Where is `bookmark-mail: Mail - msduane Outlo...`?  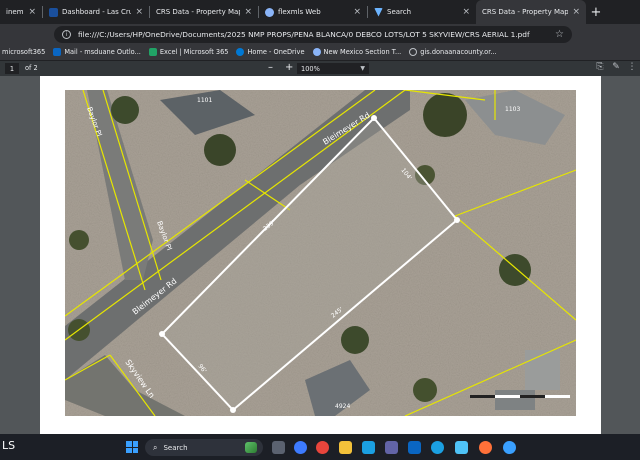
bookmark-mail: Mail - msduane Outlo... is located at coordinates (97, 52).